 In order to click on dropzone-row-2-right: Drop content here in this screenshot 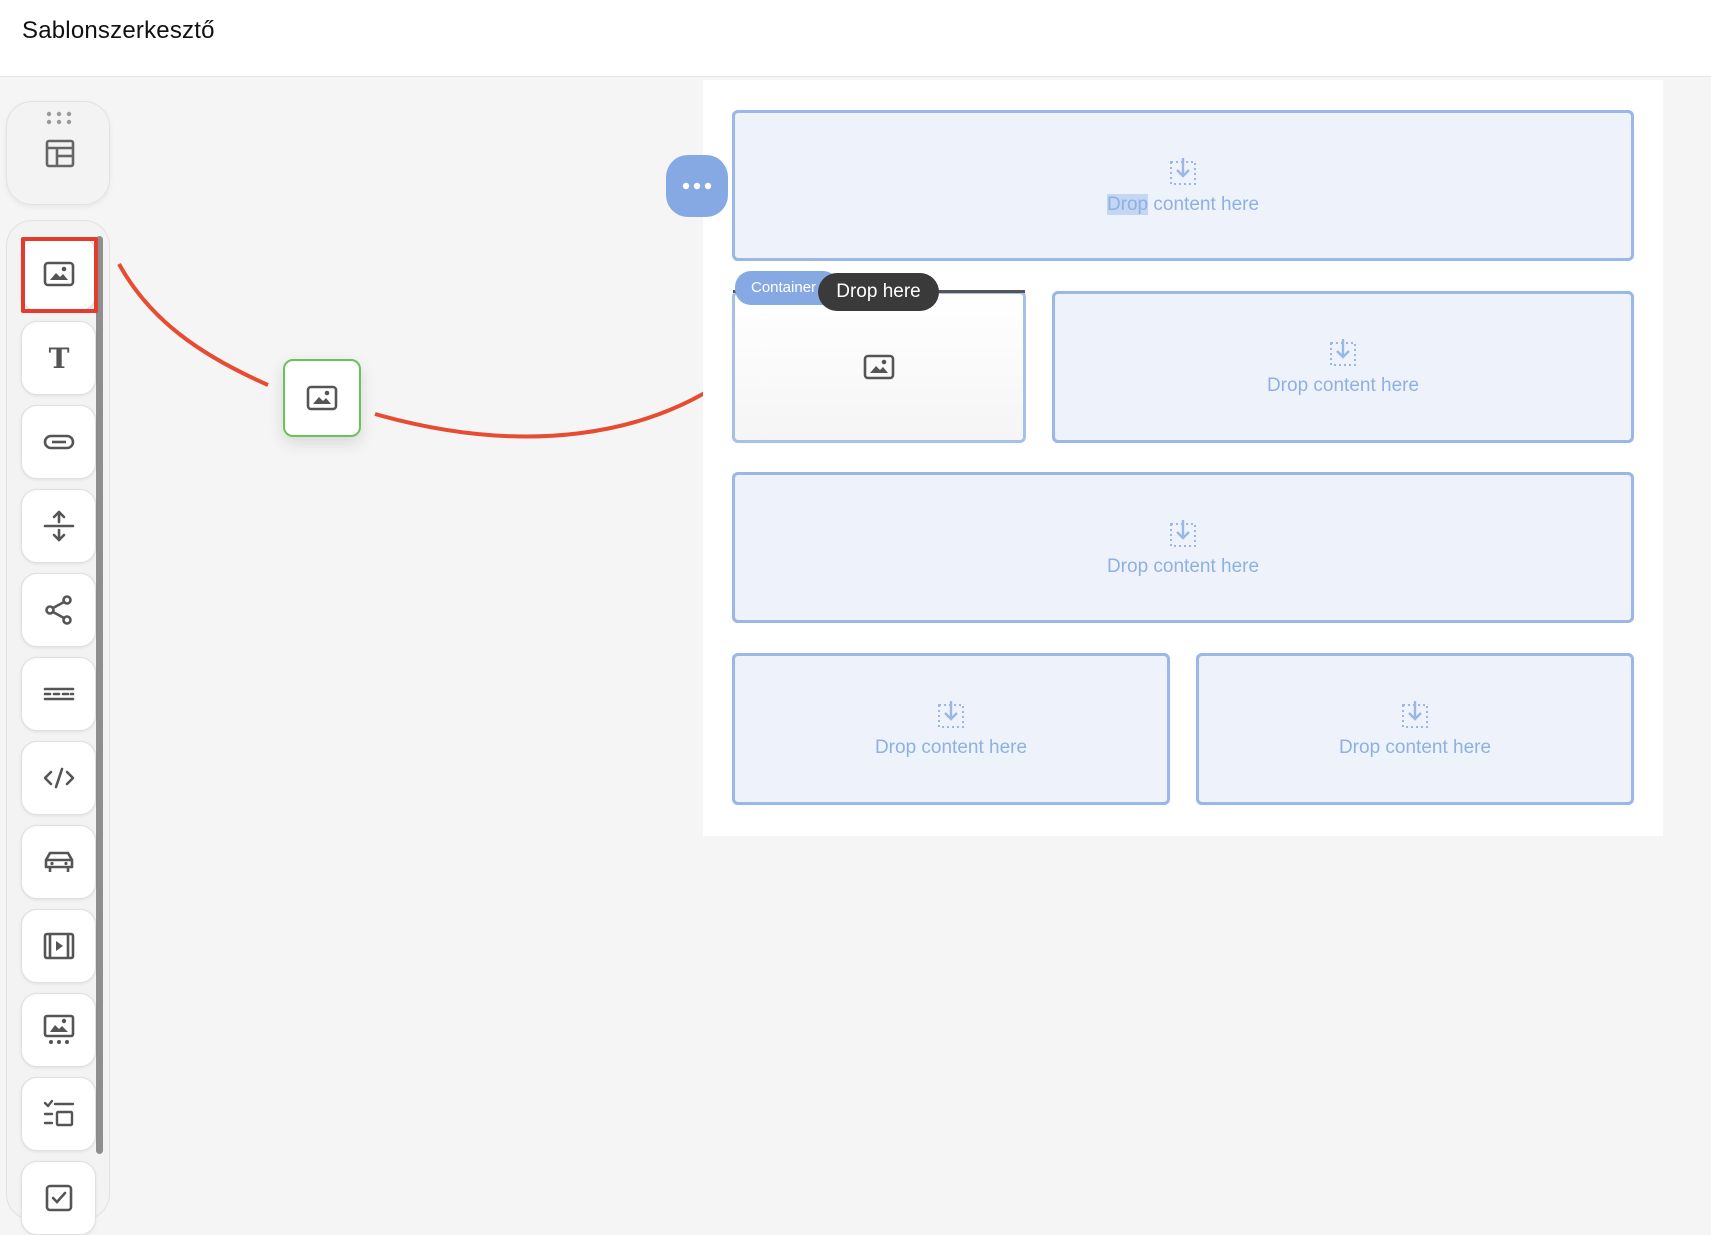, I will do `click(1343, 367)`.